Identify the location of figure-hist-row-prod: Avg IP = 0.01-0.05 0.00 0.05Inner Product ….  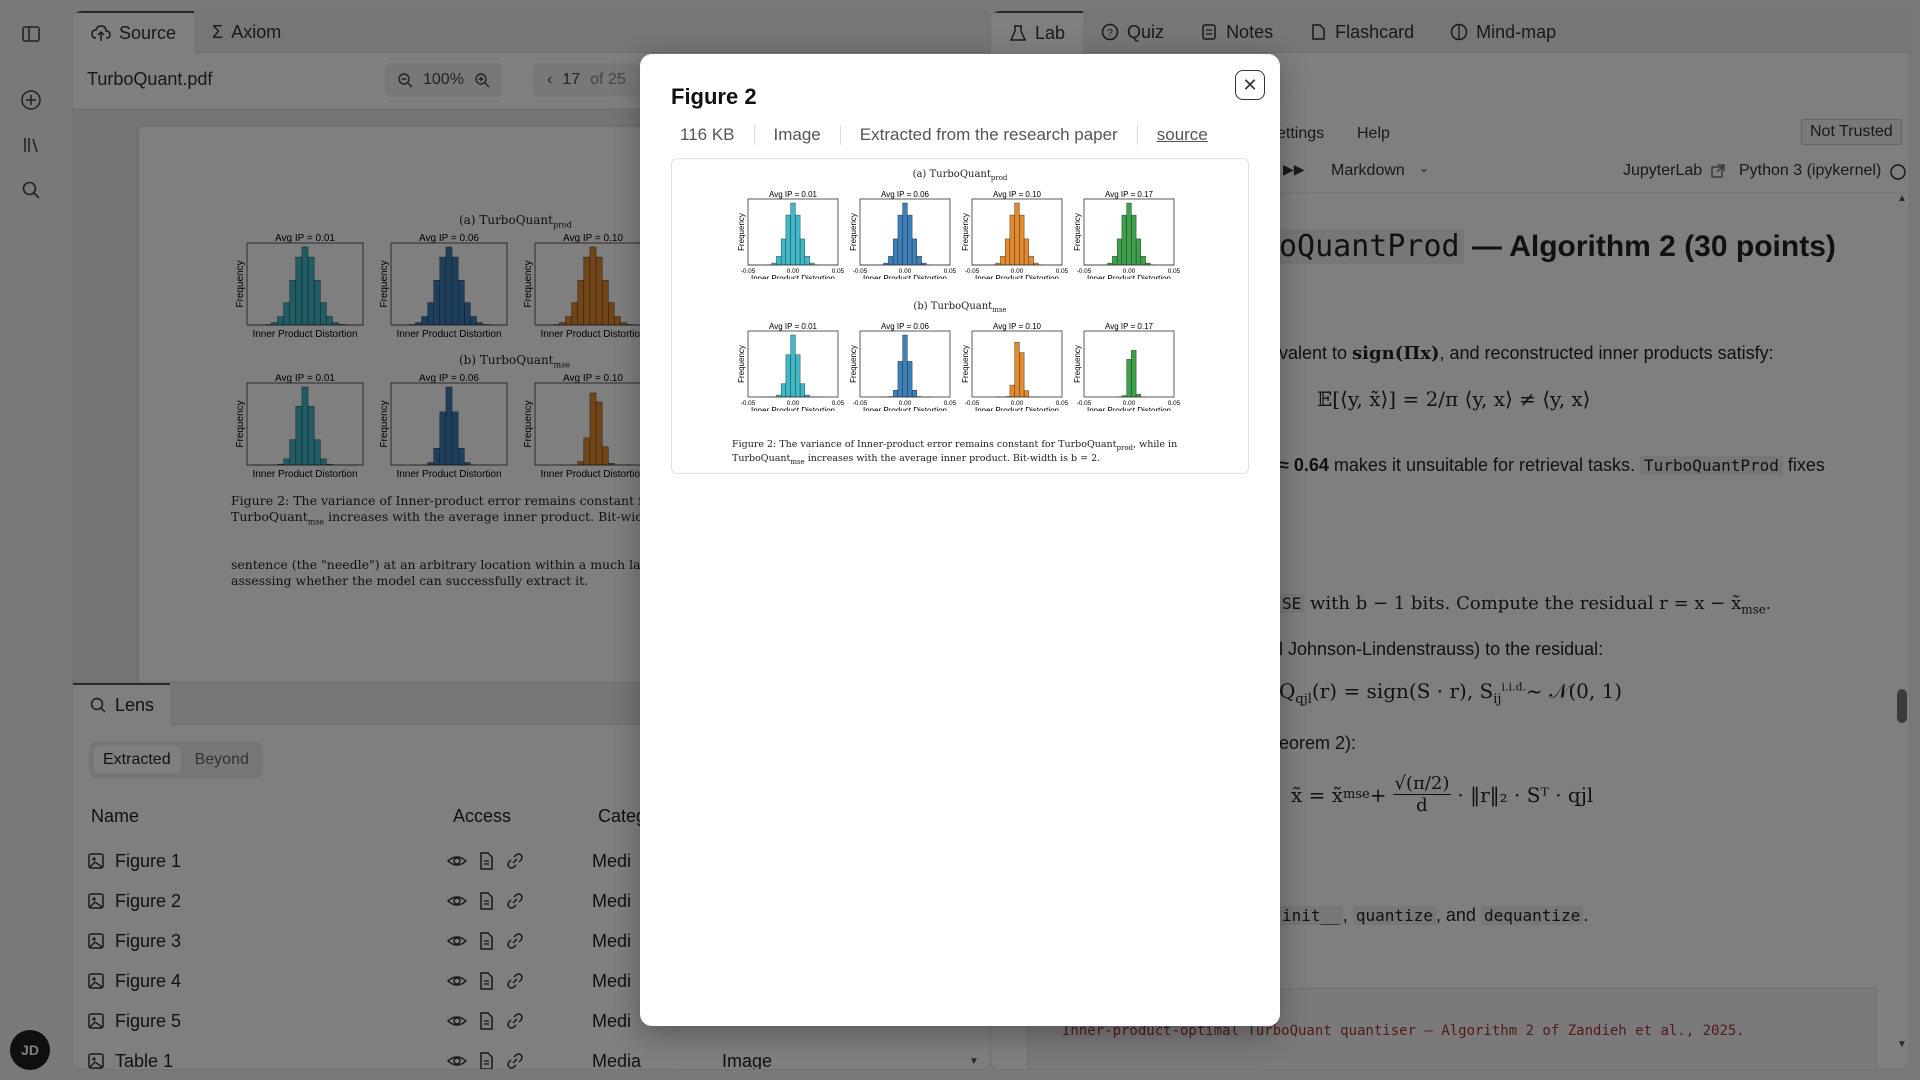
(959, 234).